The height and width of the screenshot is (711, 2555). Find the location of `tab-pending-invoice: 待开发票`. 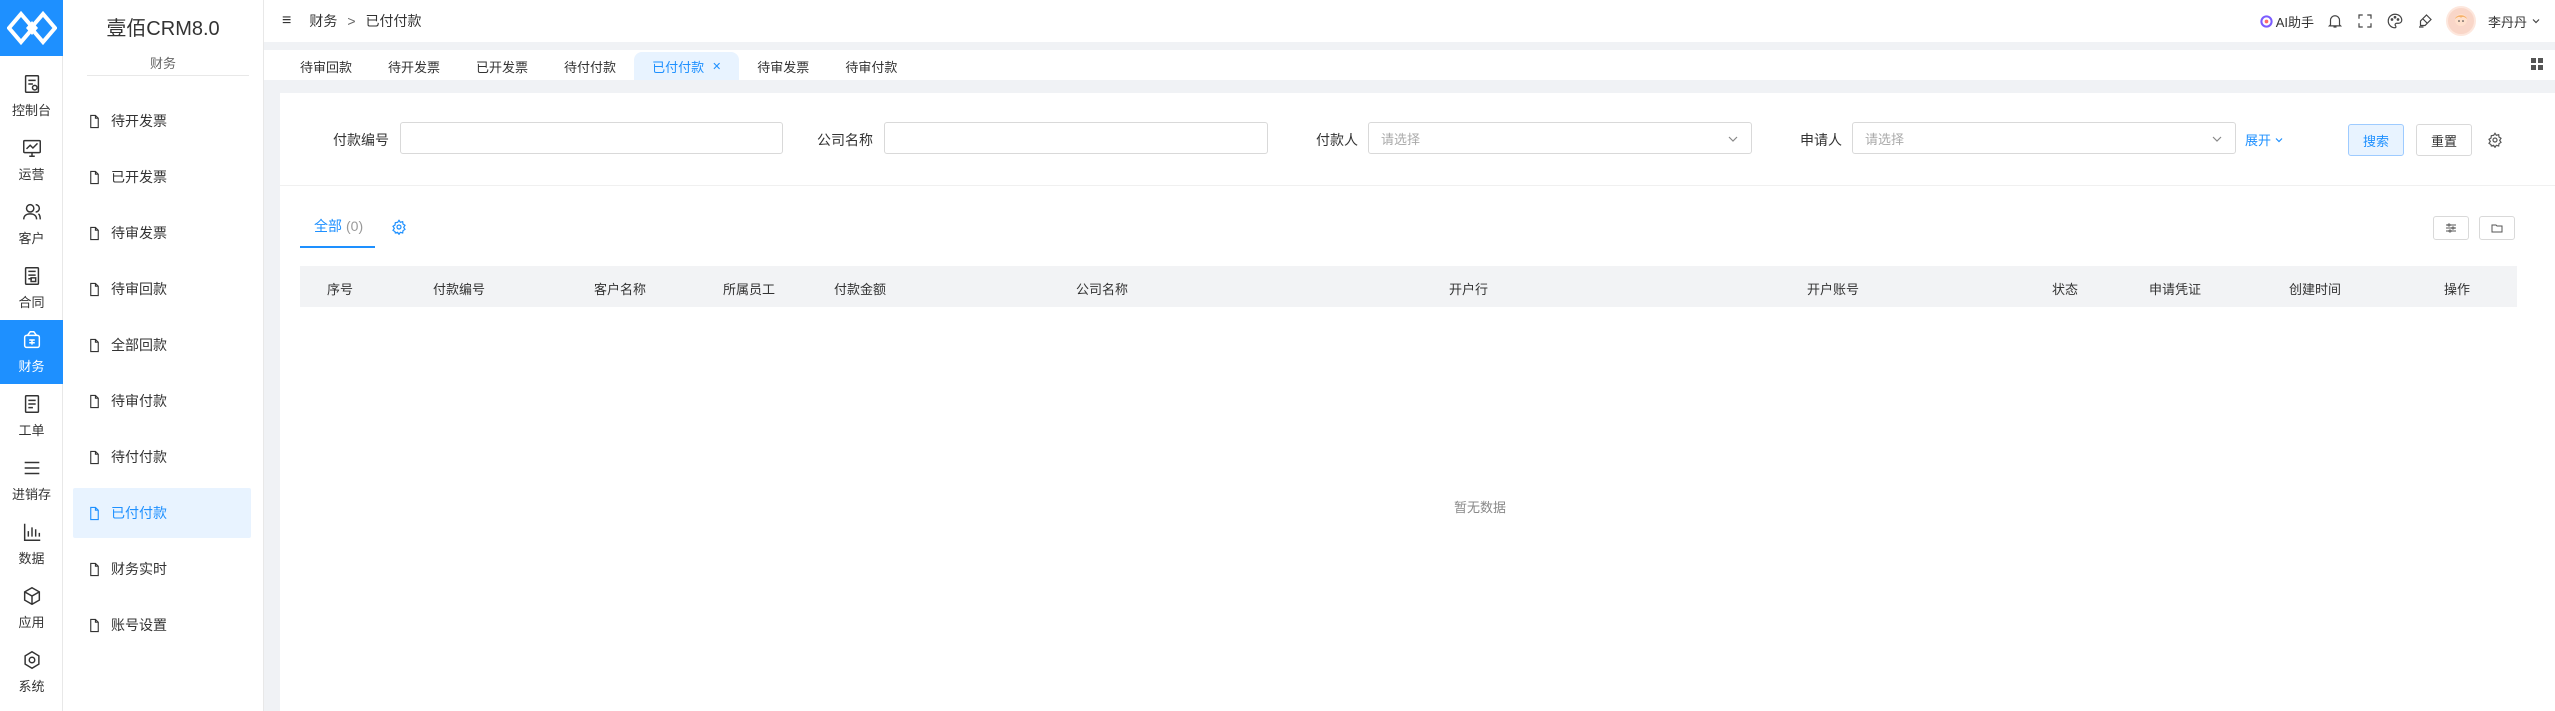

tab-pending-invoice: 待开发票 is located at coordinates (414, 66).